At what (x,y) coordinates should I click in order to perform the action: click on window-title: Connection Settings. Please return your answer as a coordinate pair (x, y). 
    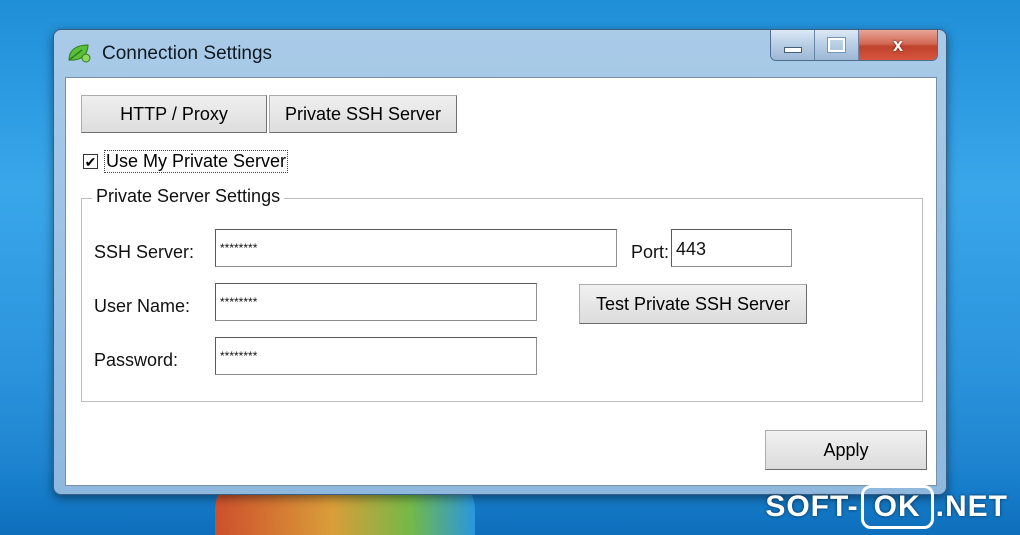
    Looking at the image, I should click on (187, 53).